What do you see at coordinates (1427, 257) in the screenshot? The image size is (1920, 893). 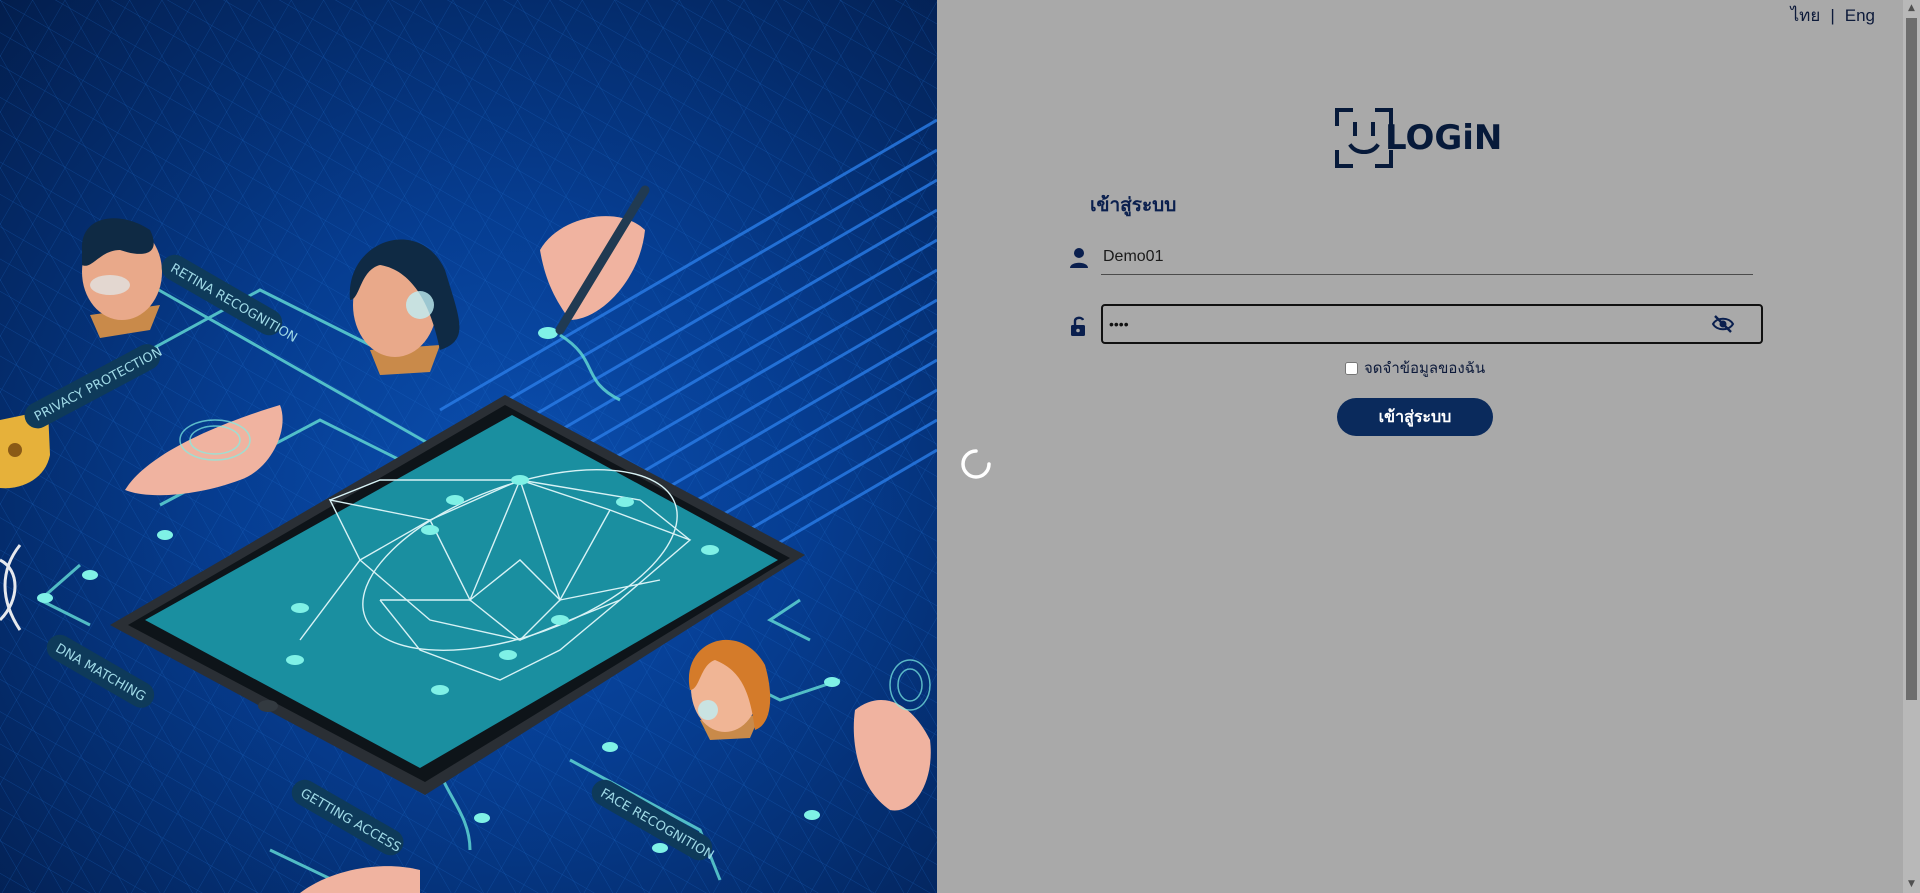 I see `username-input` at bounding box center [1427, 257].